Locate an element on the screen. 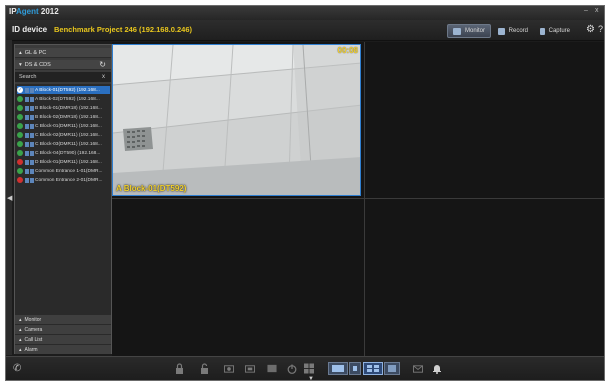 This screenshot has width=608, height=385. left-edge-handle: ◀ is located at coordinates (9, 197).